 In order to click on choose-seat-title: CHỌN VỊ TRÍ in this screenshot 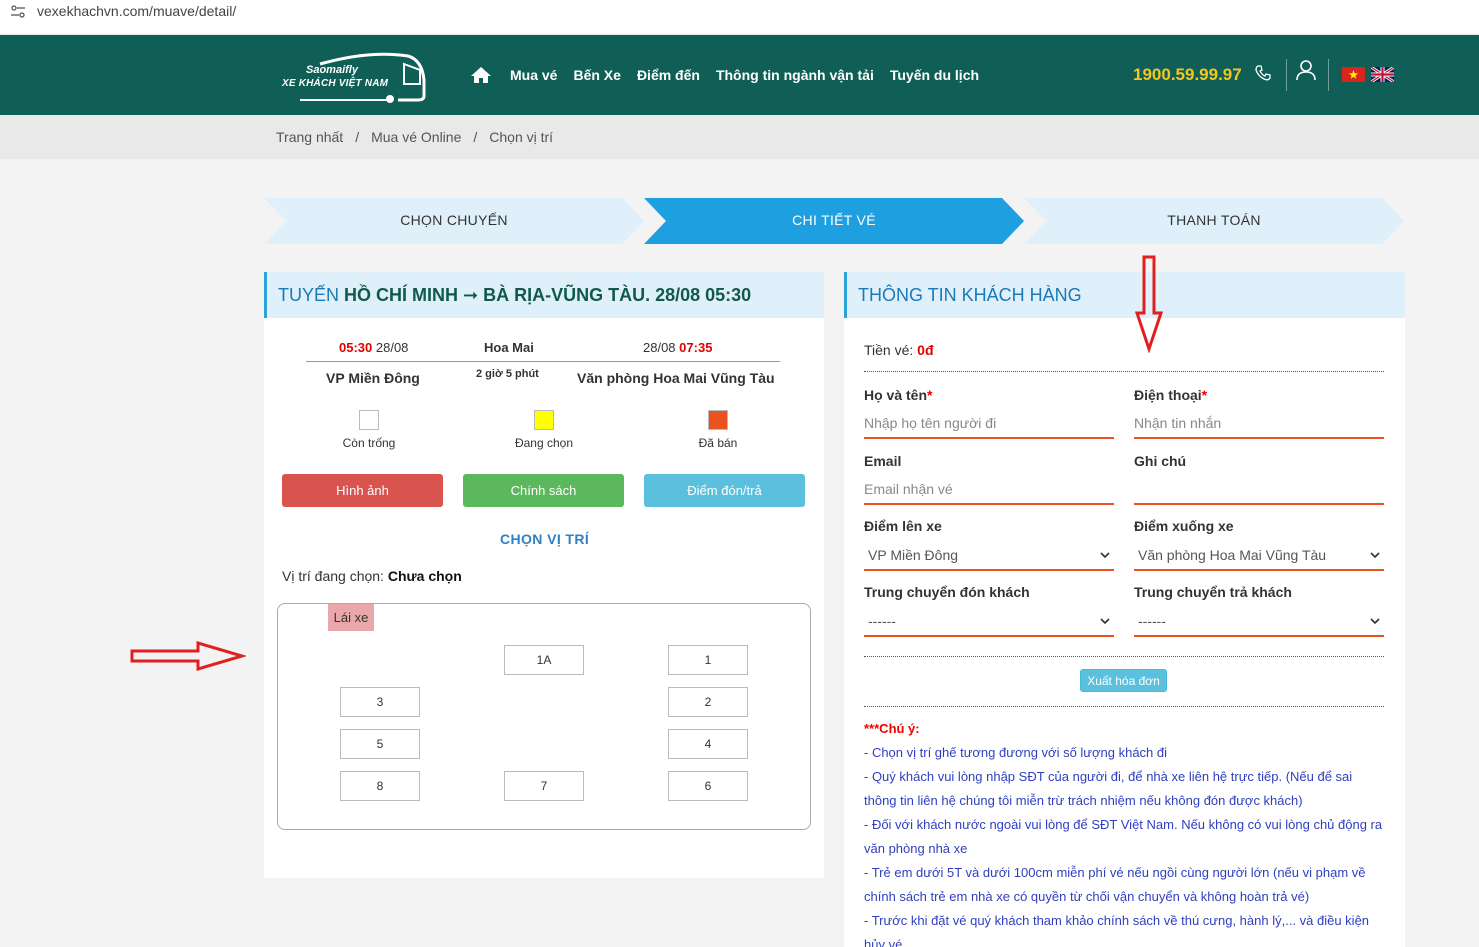, I will do `click(545, 539)`.